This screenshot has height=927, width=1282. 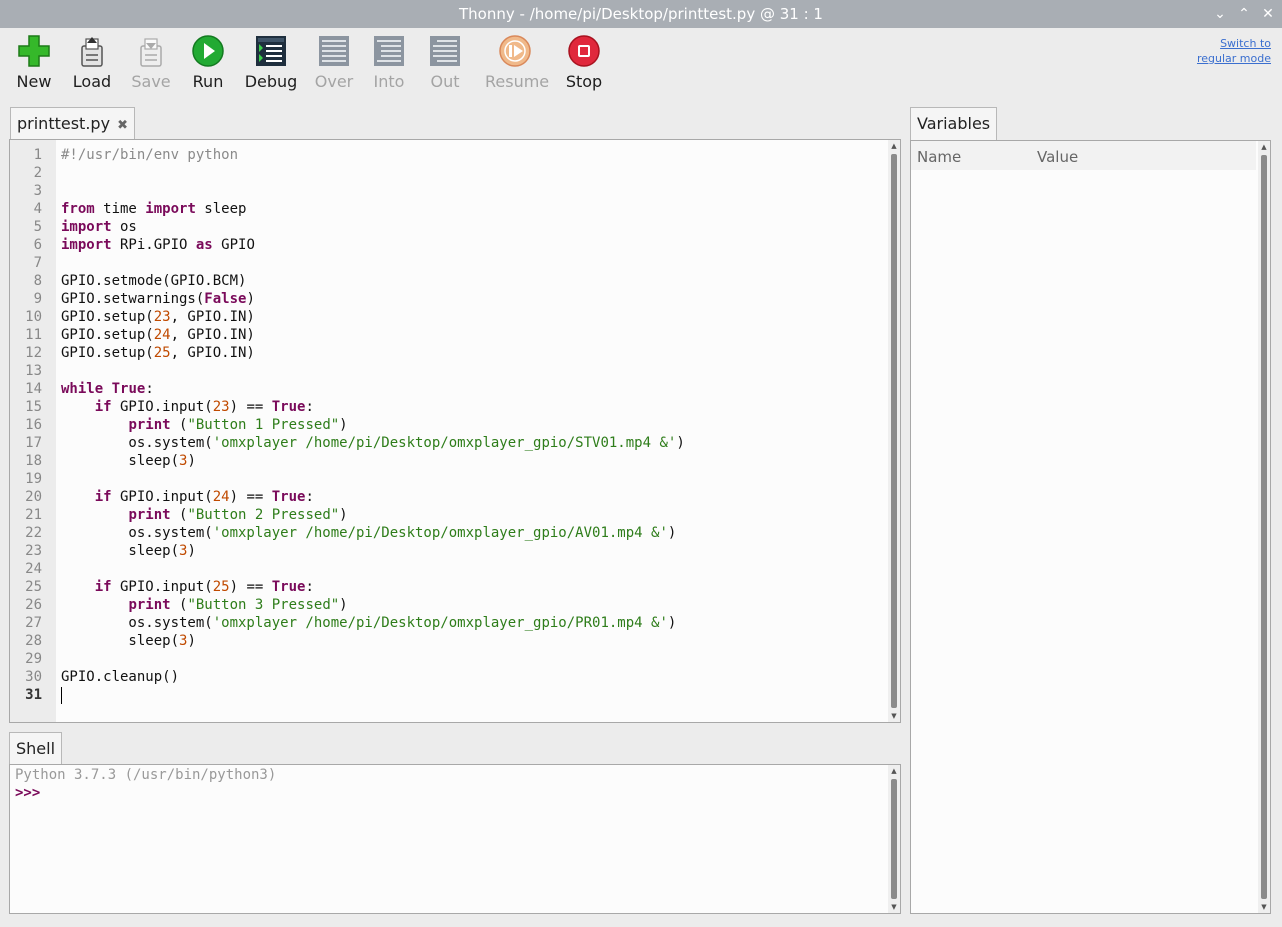 What do you see at coordinates (187, 497) in the screenshot?
I see `code-line: if GPIO.input(24) == True:` at bounding box center [187, 497].